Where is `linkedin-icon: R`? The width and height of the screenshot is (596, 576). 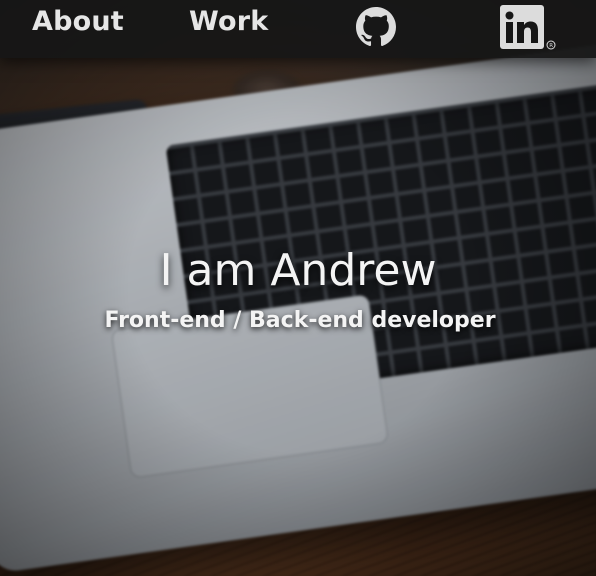 linkedin-icon: R is located at coordinates (529, 28).